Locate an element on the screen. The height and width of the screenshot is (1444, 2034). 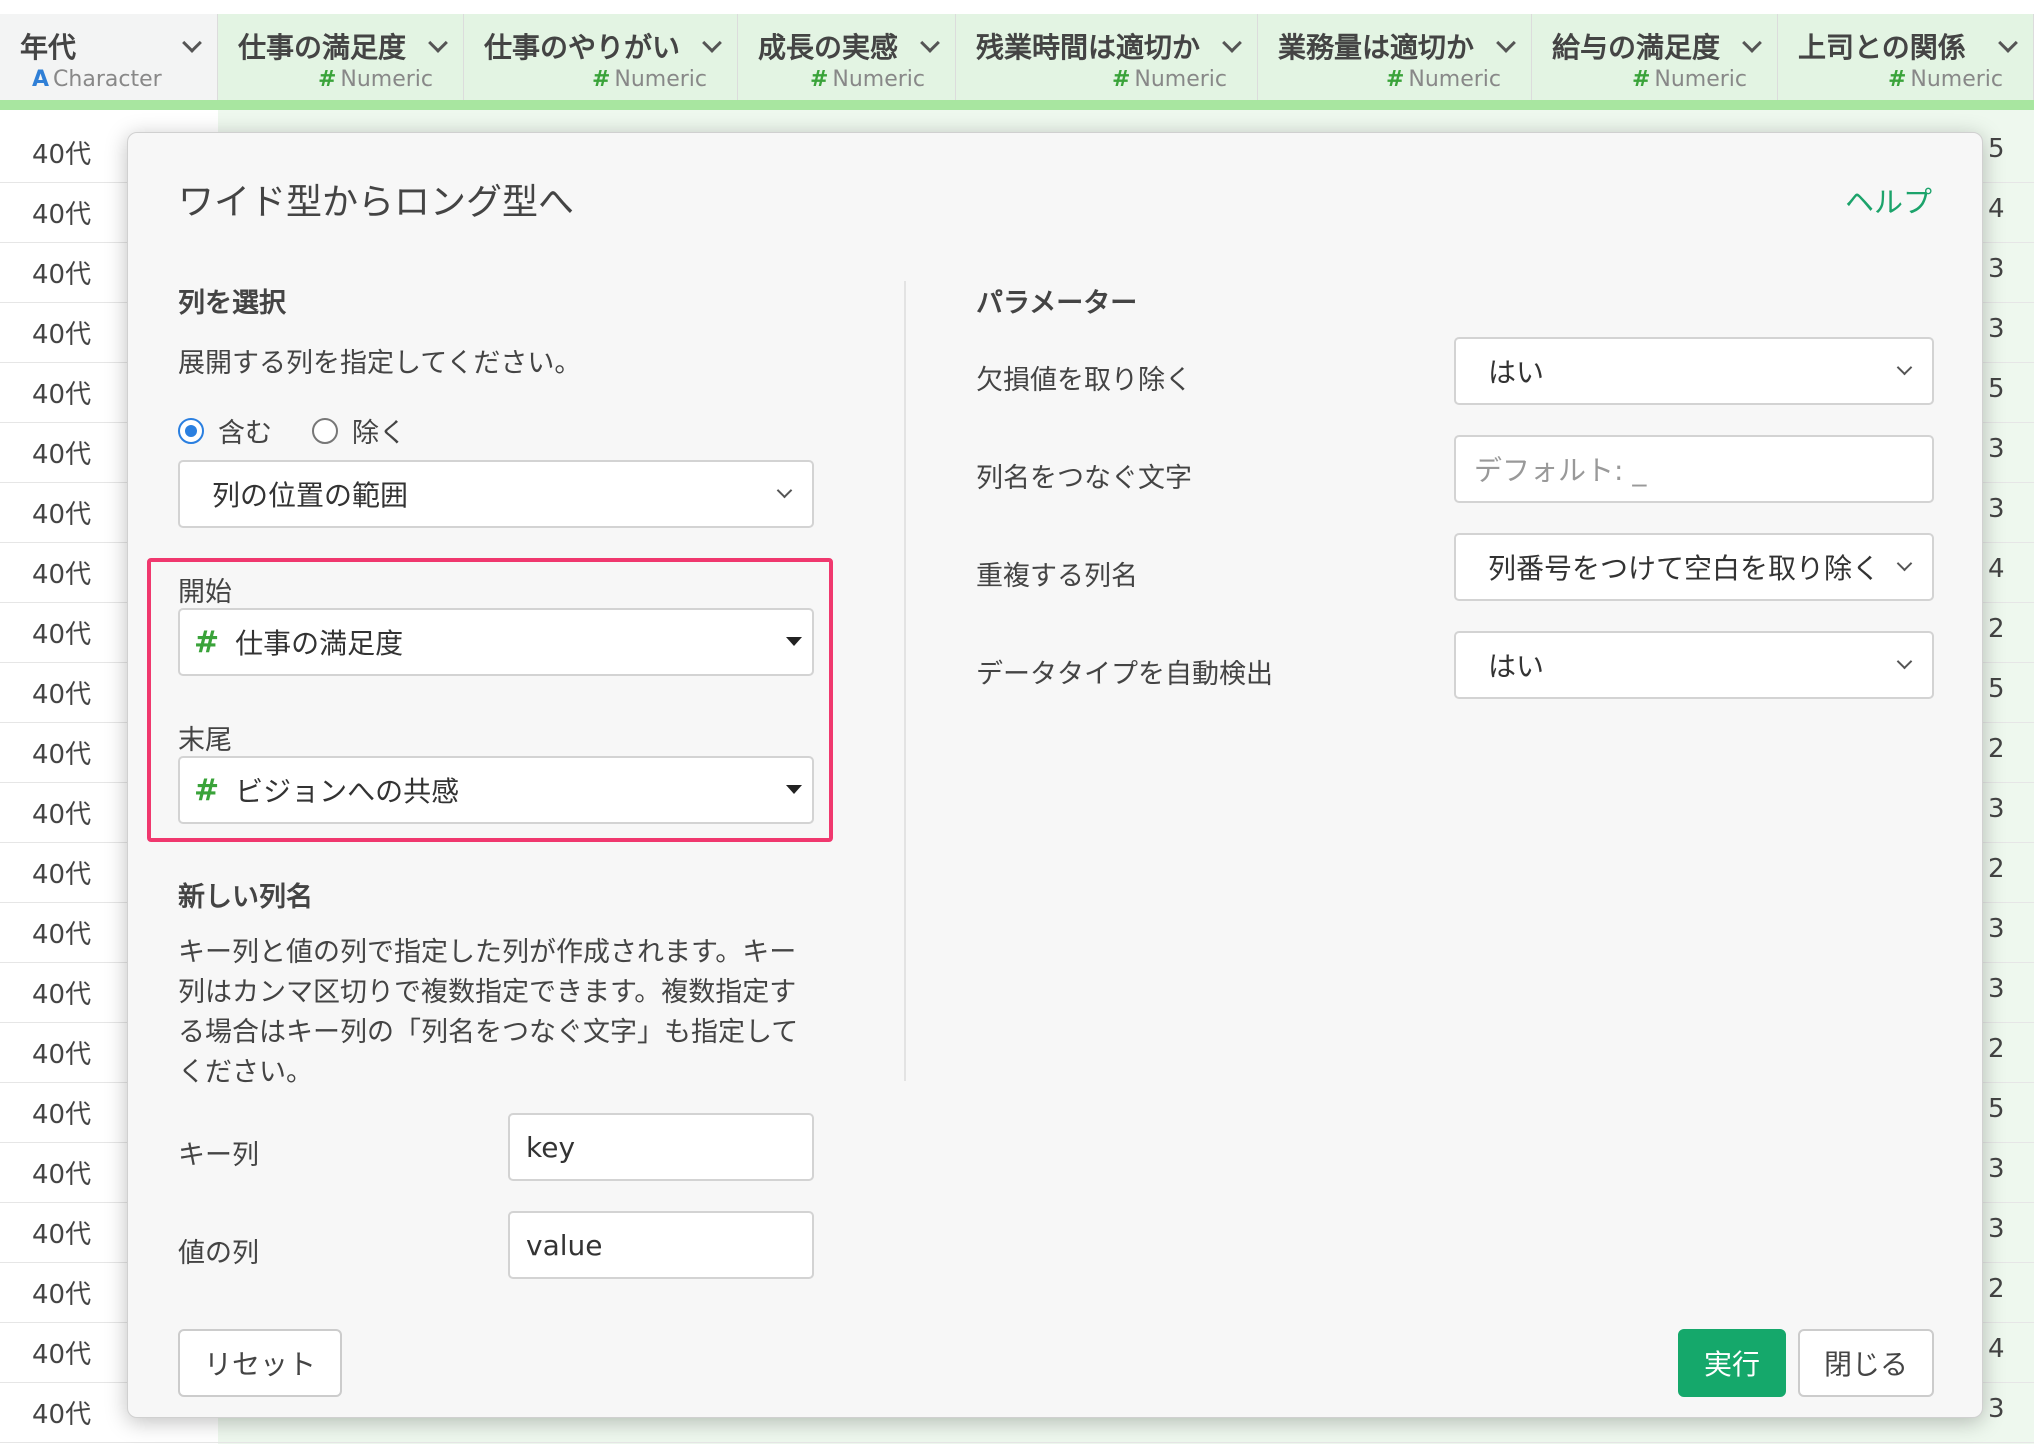
duplicate-name-select: 列番号をつけて空白を取り除く is located at coordinates (1694, 567).